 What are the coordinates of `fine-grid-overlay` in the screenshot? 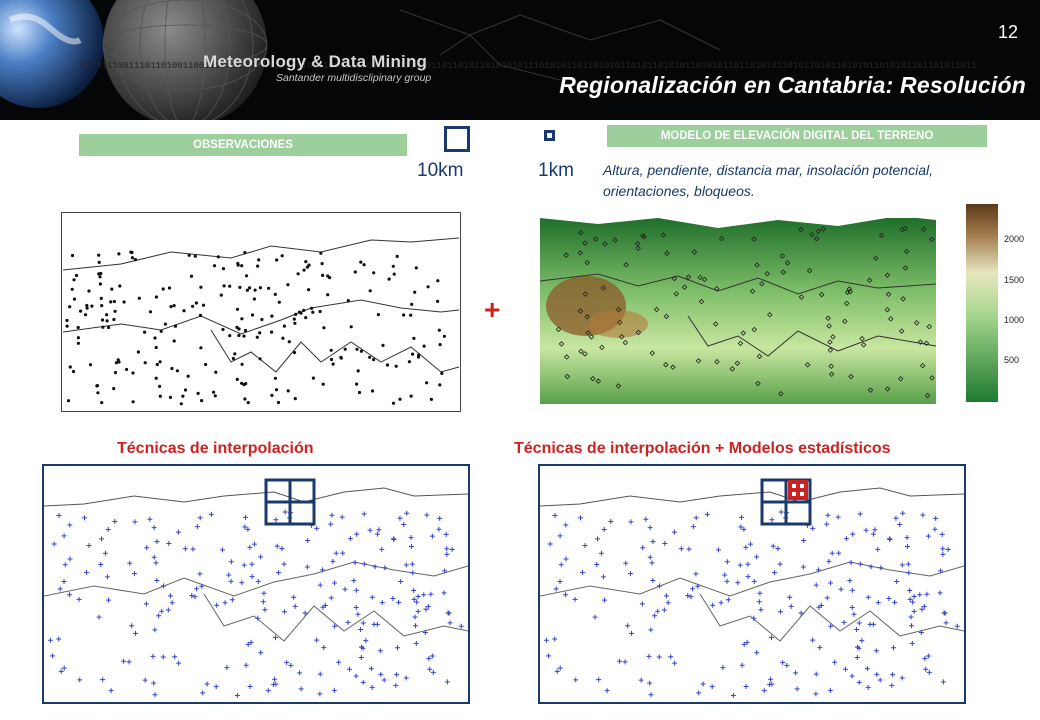 It's located at (798, 490).